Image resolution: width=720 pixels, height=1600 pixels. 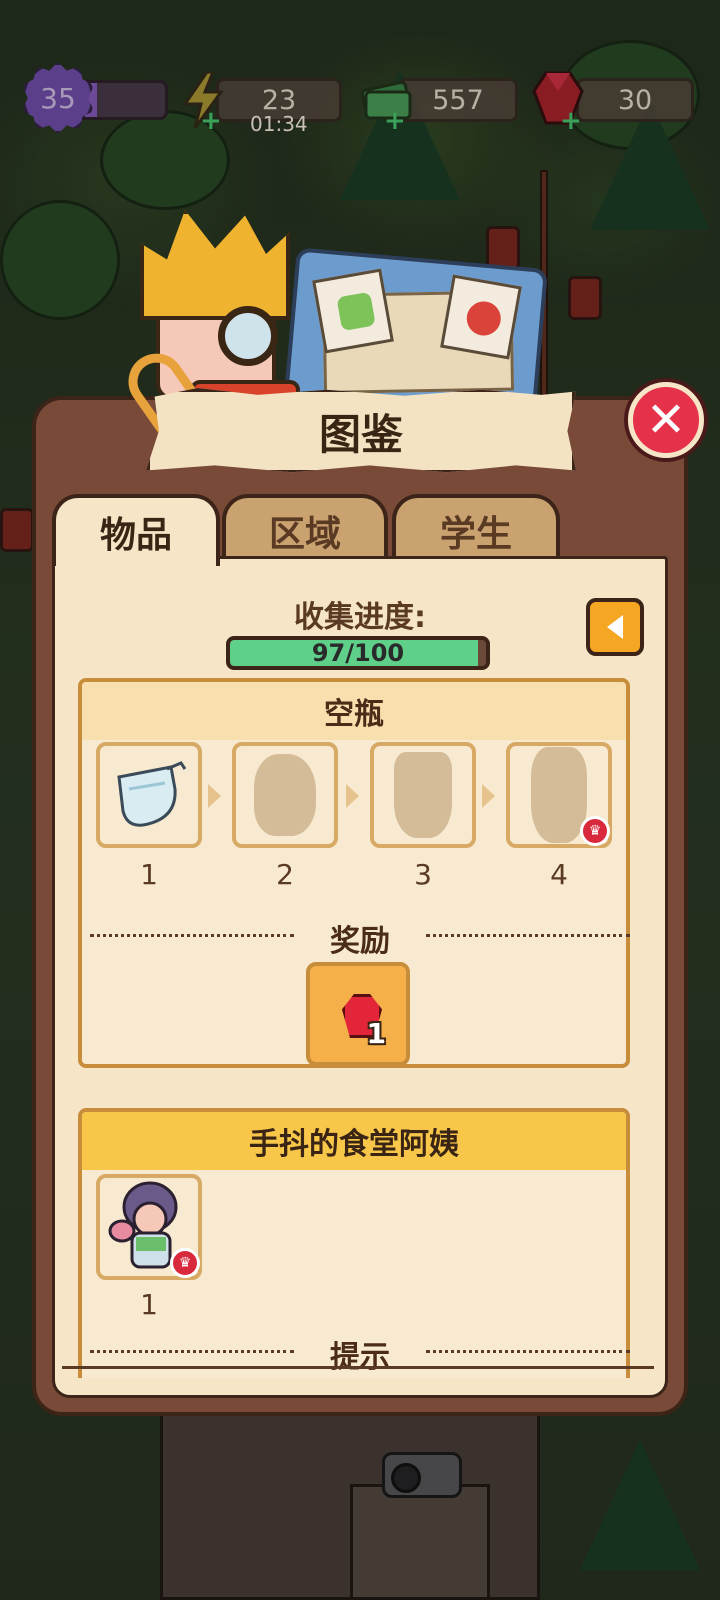 I want to click on npc-card-title: 手抖的食堂阿姨, so click(x=354, y=1141).